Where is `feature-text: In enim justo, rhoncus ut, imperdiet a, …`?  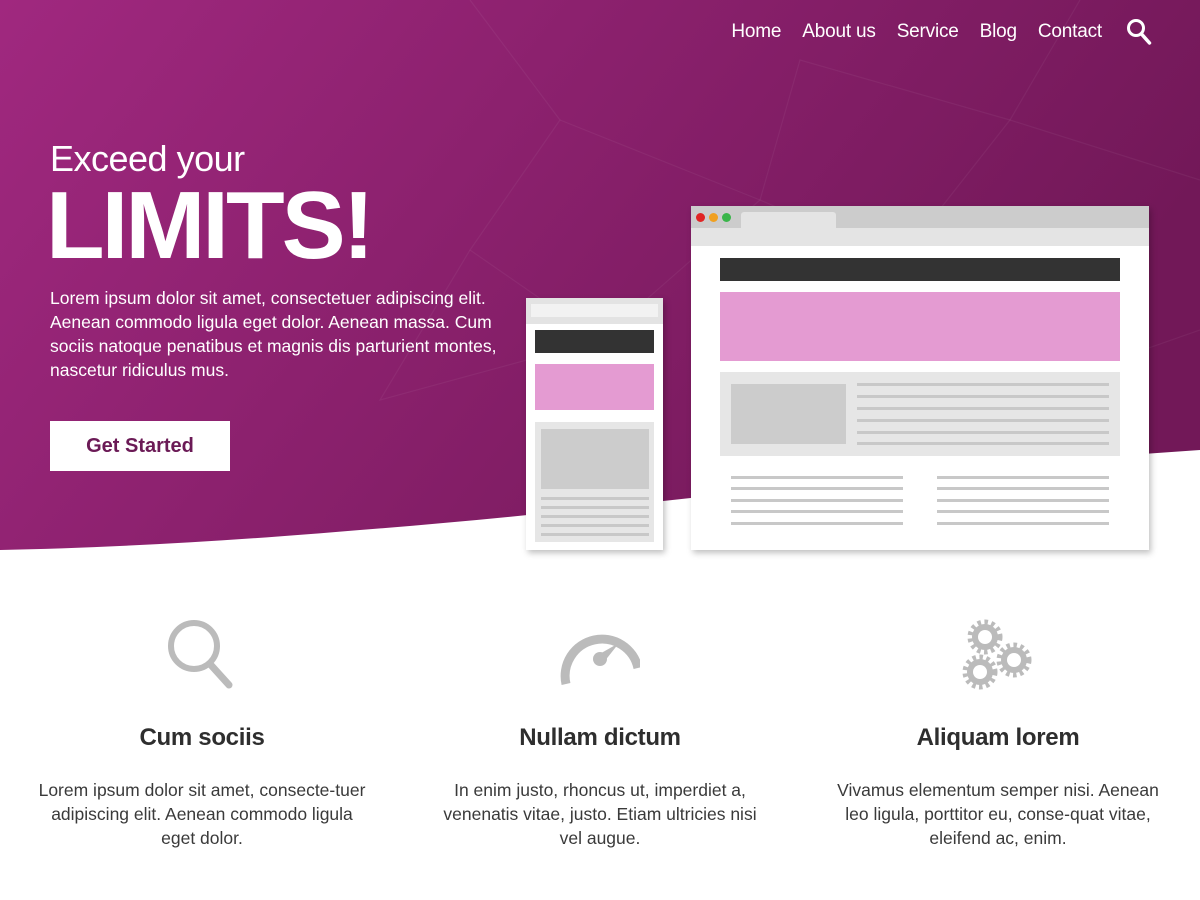
feature-text: In enim justo, rhoncus ut, imperdiet a, … is located at coordinates (600, 814).